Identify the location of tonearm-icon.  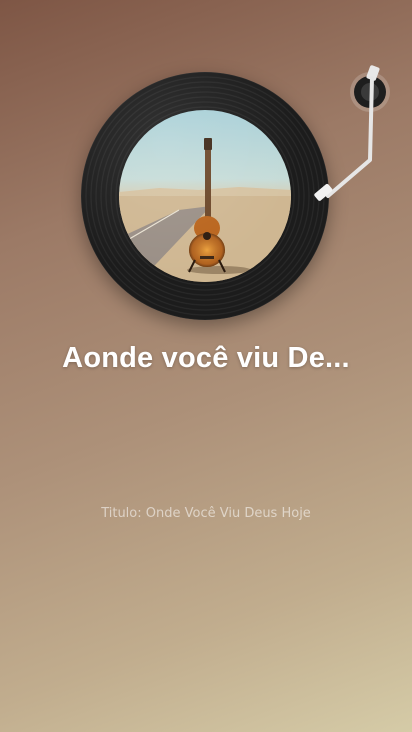
(350, 135).